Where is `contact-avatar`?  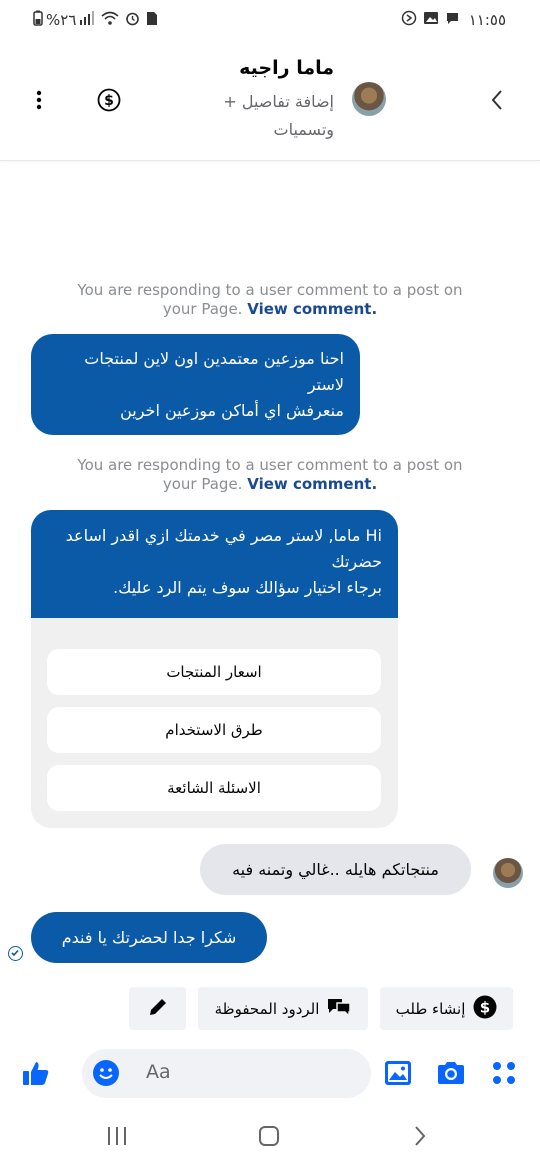 contact-avatar is located at coordinates (369, 99).